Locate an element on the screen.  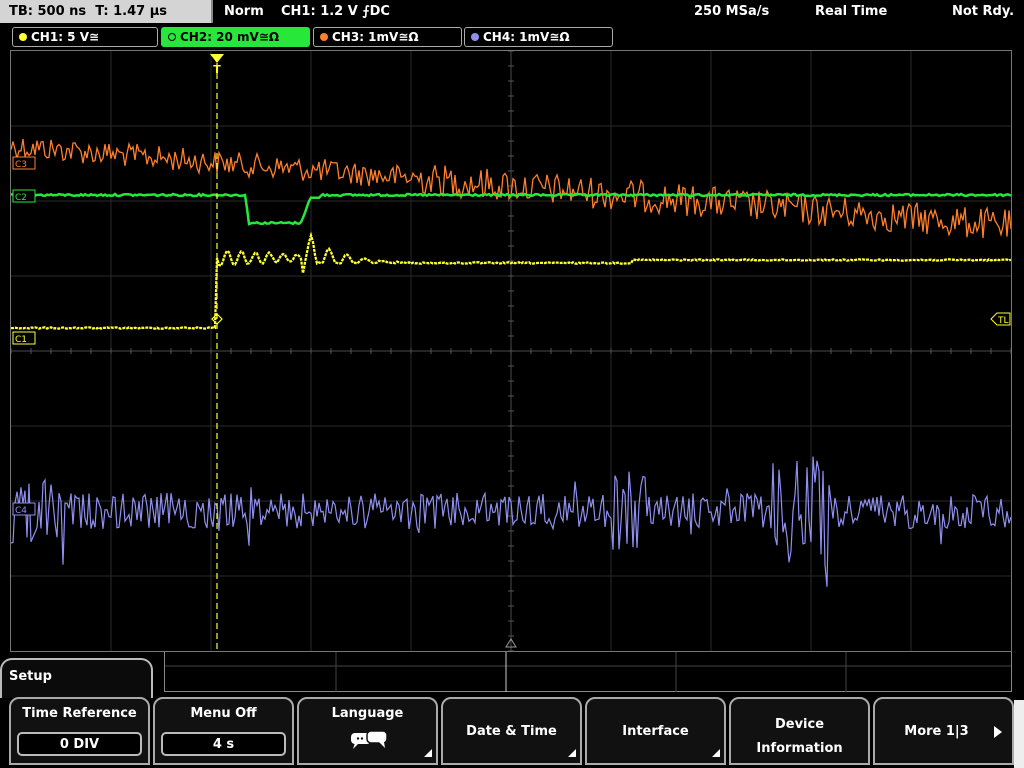
ch1-color-dot is located at coordinates (23, 37).